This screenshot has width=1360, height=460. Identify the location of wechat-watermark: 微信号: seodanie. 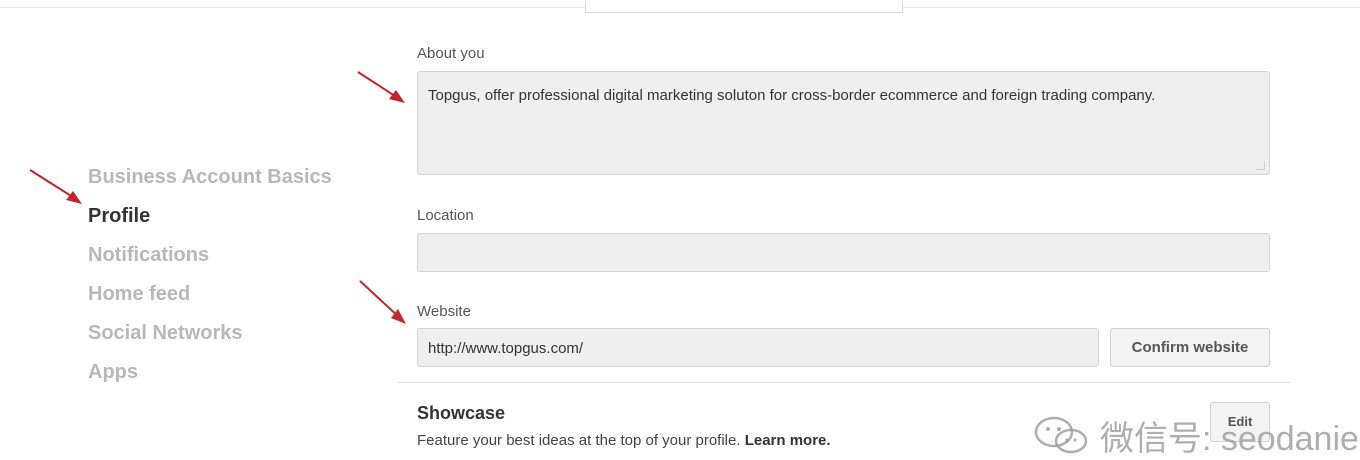
(1195, 435).